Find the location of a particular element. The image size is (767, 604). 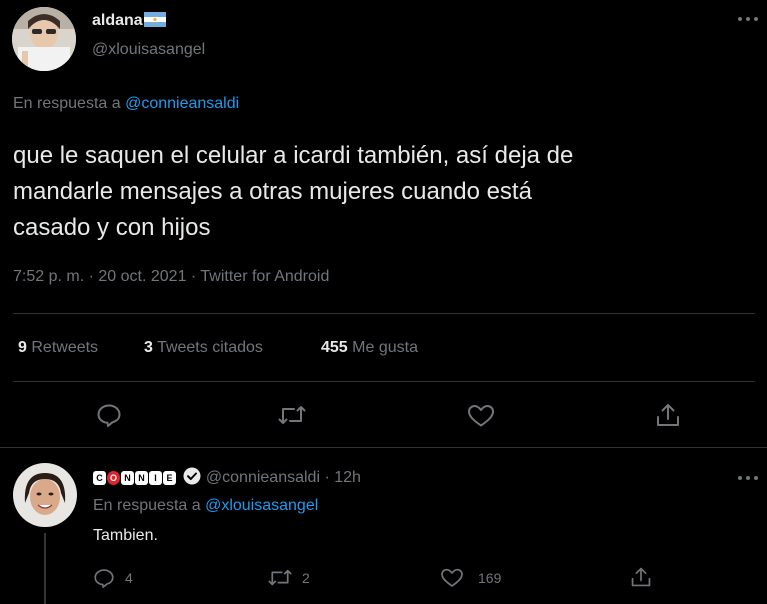

reply-text: Tambien. is located at coordinates (125, 535).